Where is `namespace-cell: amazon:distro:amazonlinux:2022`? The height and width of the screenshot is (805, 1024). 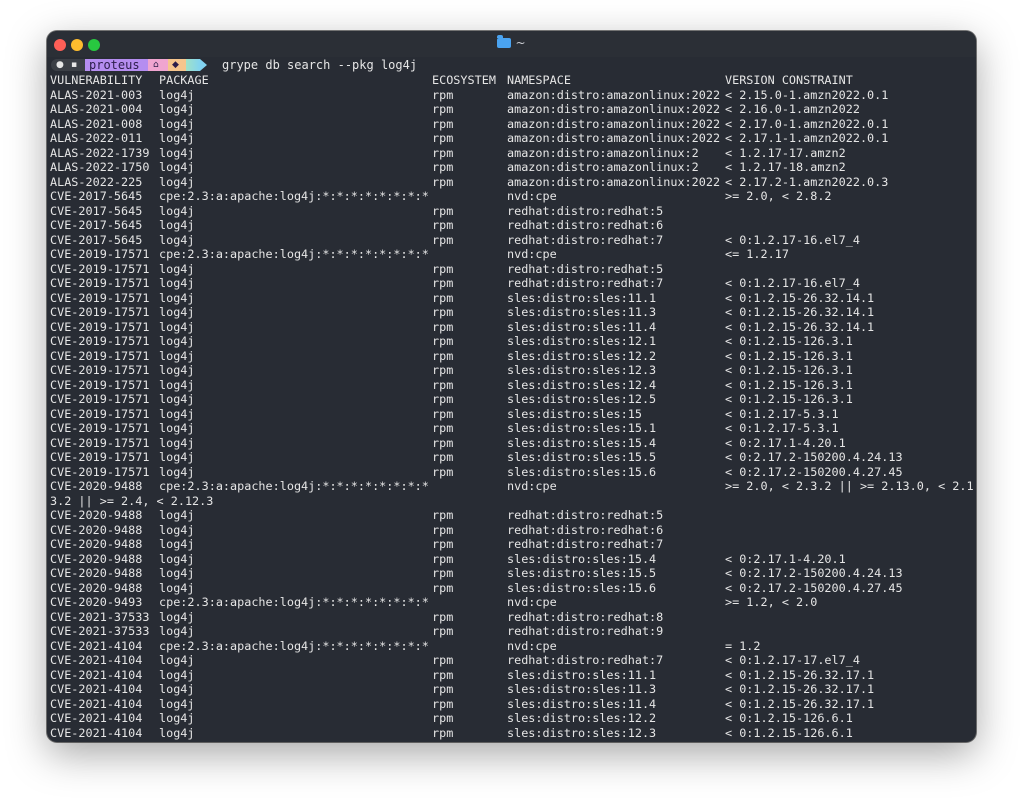
namespace-cell: amazon:distro:amazonlinux:2022 is located at coordinates (614, 109).